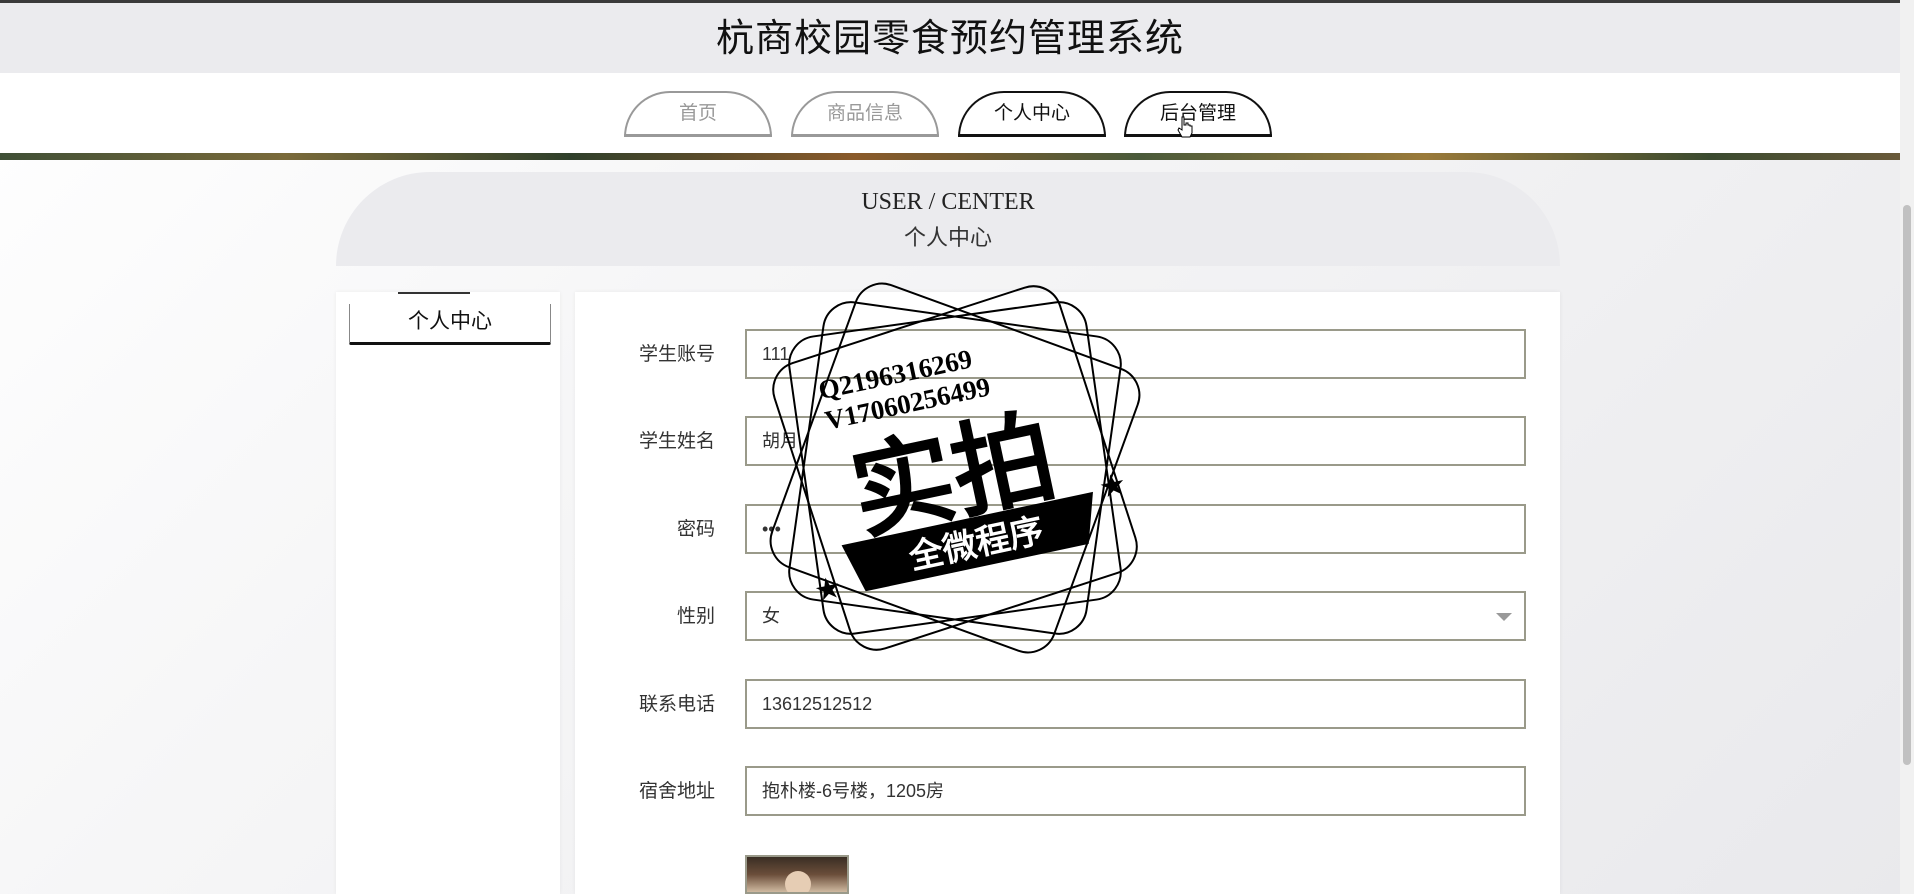 The image size is (1914, 894). What do you see at coordinates (1504, 617) in the screenshot?
I see `chevron-down-icon` at bounding box center [1504, 617].